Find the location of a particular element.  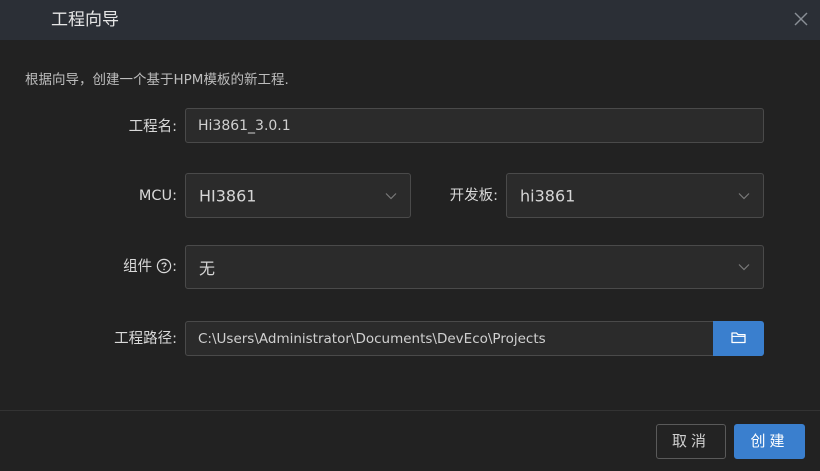

component-select: 无 is located at coordinates (474, 267).